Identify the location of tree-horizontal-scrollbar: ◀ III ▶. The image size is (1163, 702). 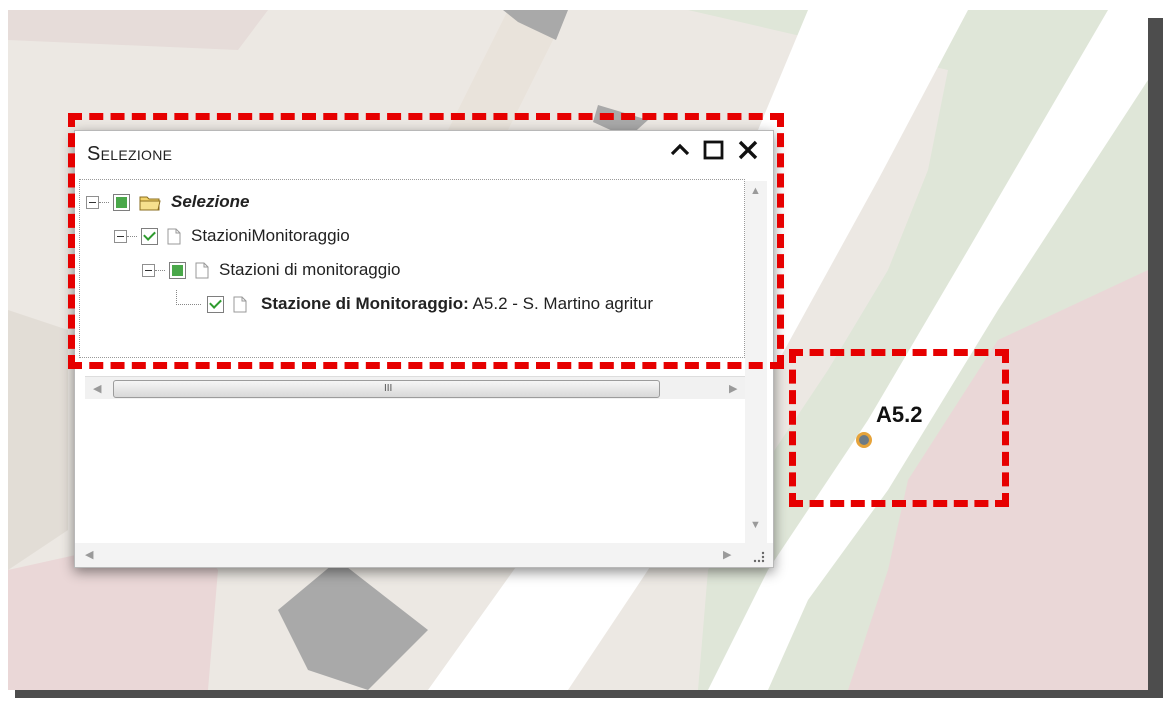
(416, 387).